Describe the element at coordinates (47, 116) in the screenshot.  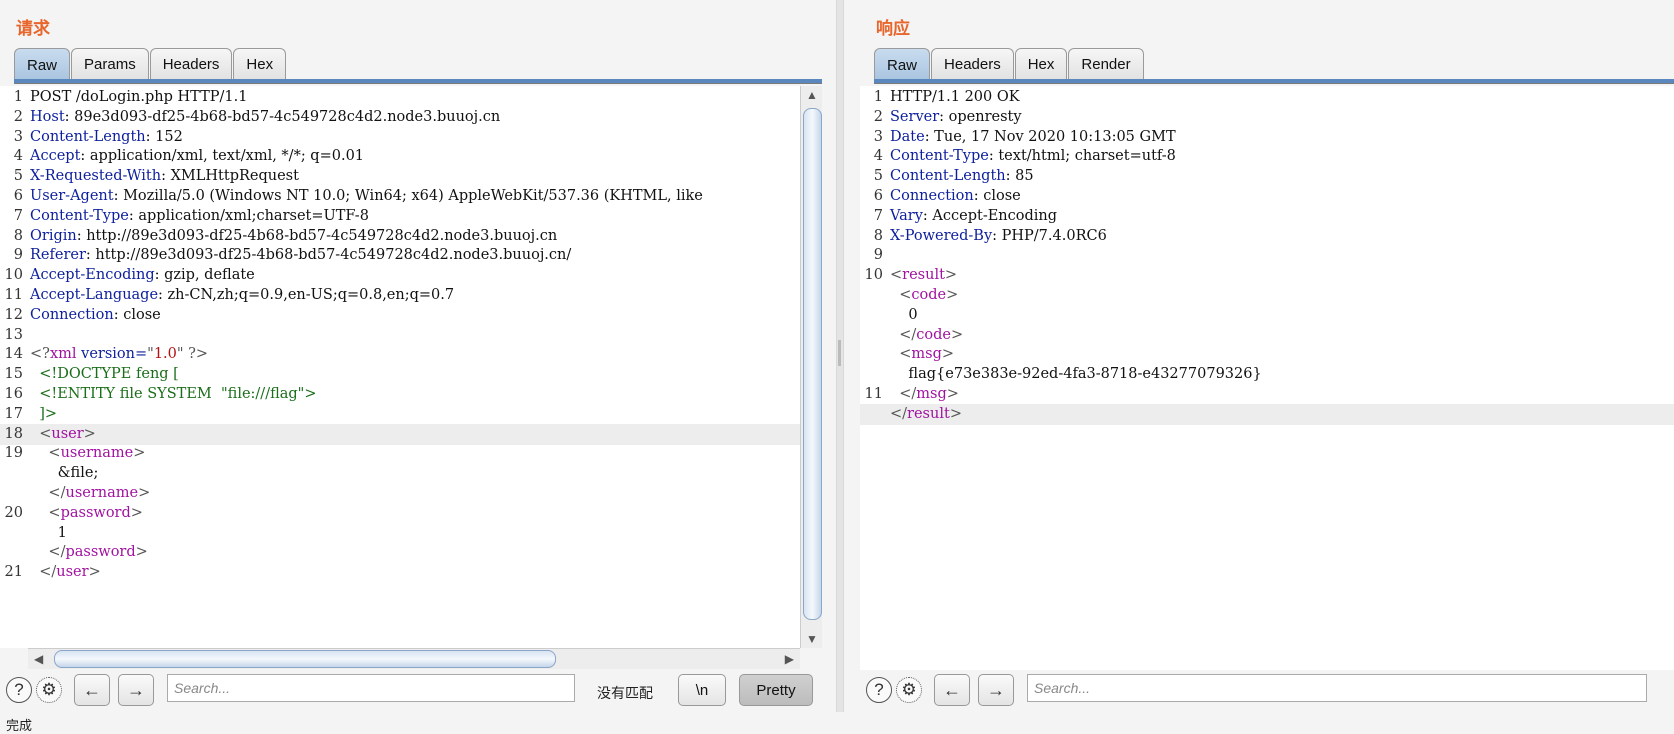
I see `code-token: Host` at that location.